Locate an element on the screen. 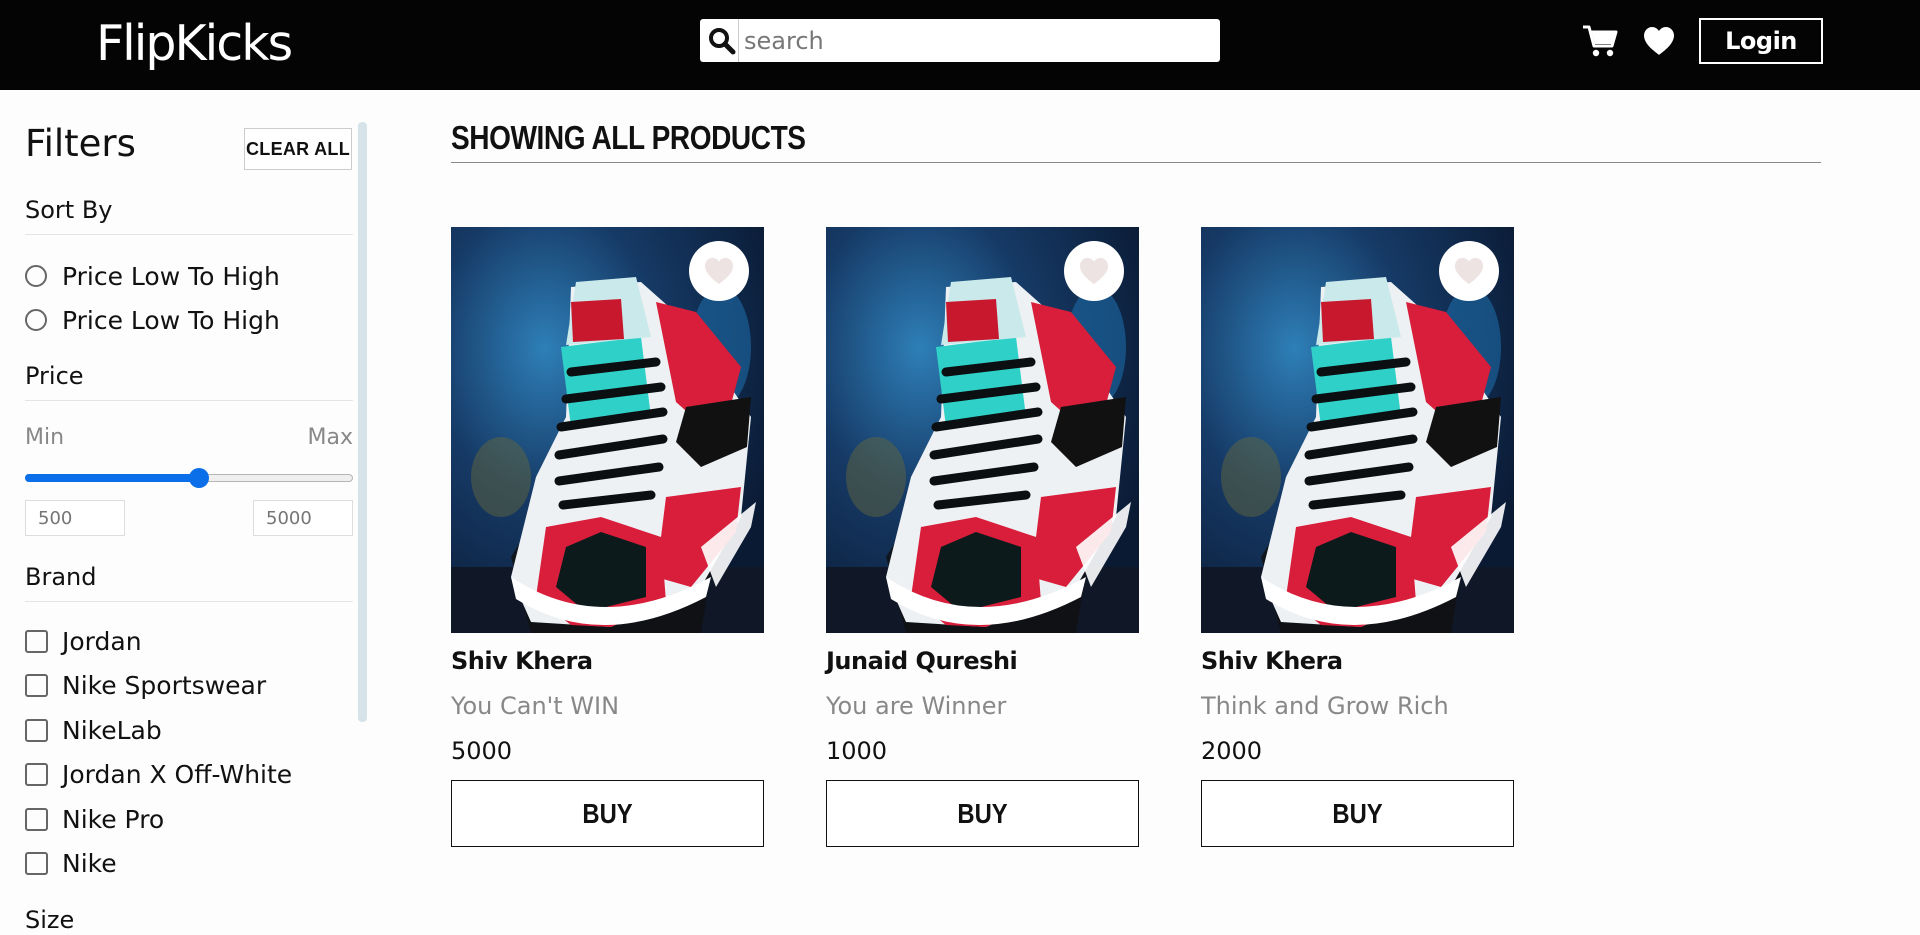  page-title: SHOWING ALL PRODUCTS is located at coordinates (628, 137).